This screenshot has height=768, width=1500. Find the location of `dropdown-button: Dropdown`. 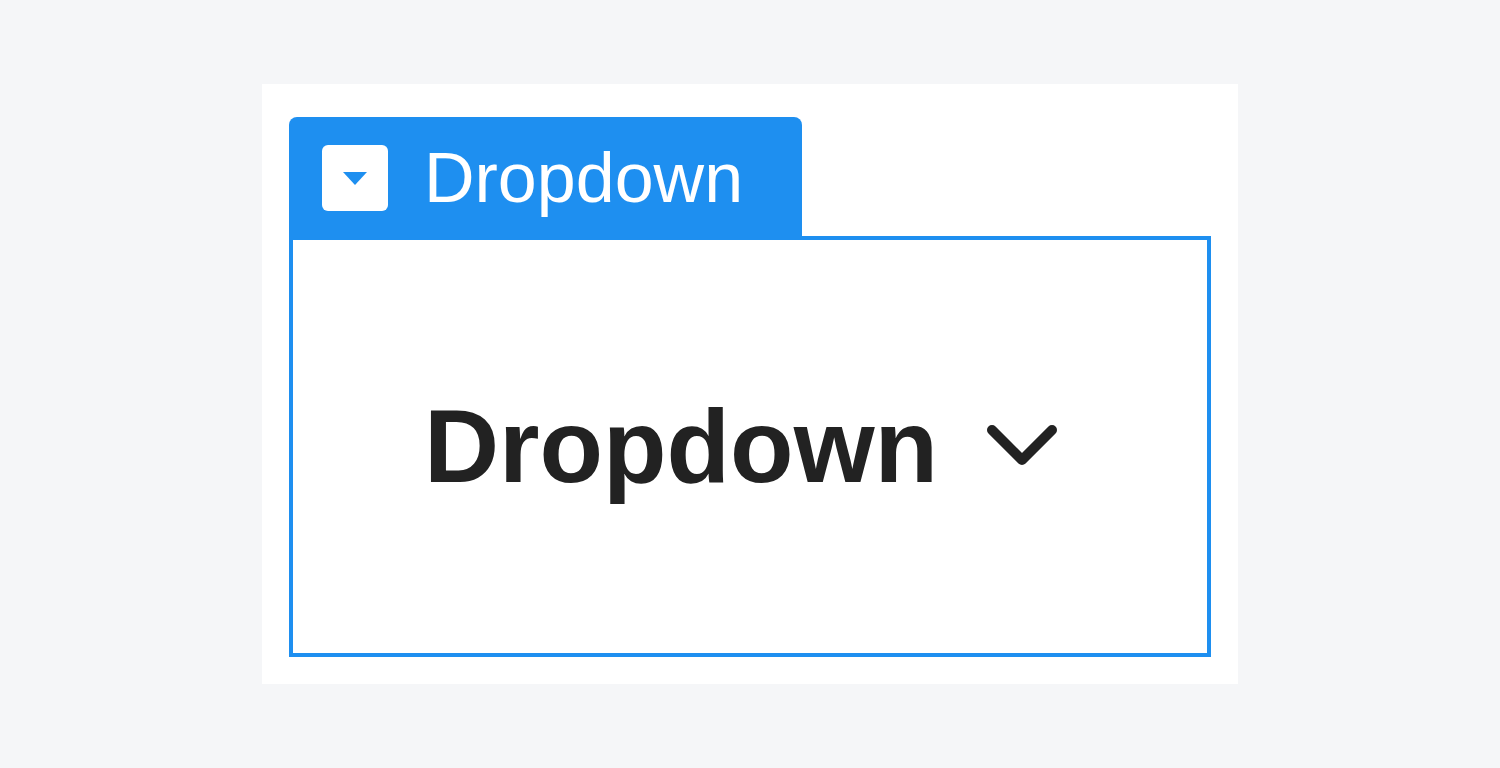

dropdown-button: Dropdown is located at coordinates (741, 446).